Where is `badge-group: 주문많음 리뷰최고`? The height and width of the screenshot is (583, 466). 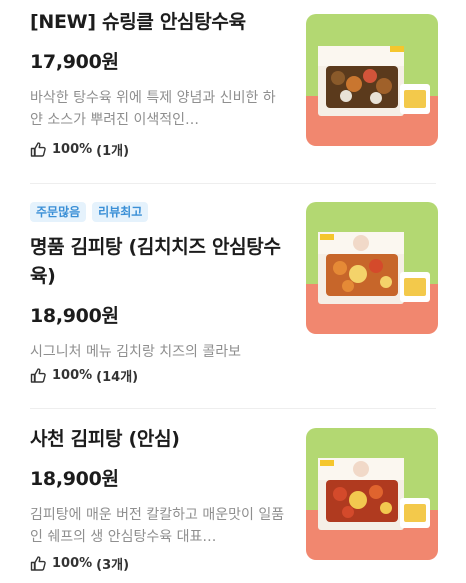 badge-group: 주문많음 리뷰최고 is located at coordinates (92, 212).